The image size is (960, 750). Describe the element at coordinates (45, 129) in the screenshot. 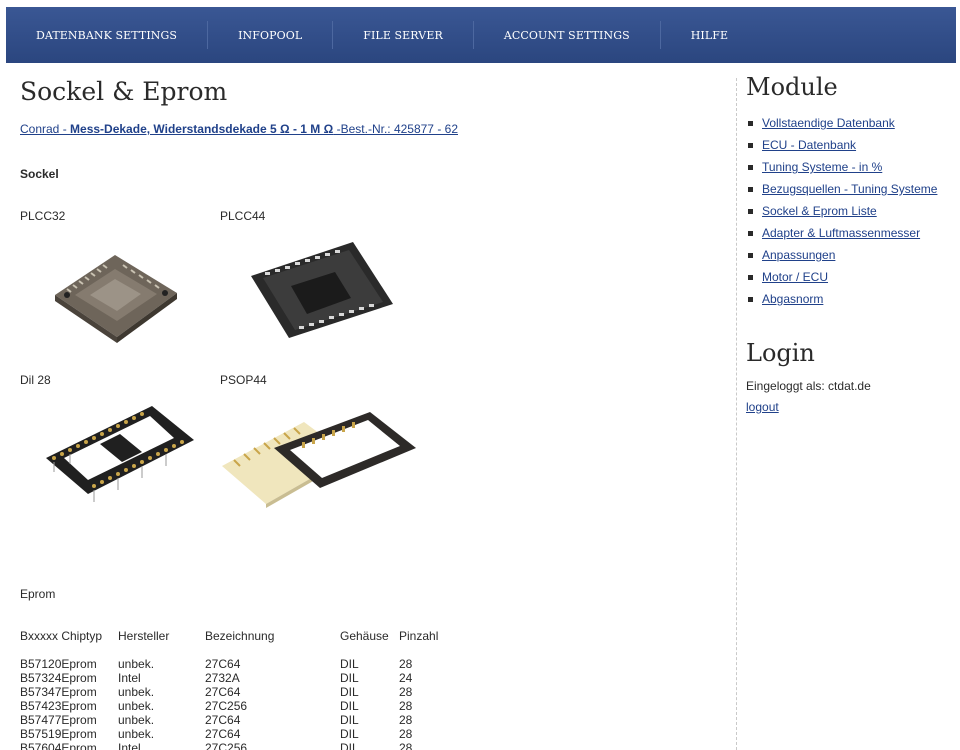

I see `conrad-prefix: Conrad -` at that location.